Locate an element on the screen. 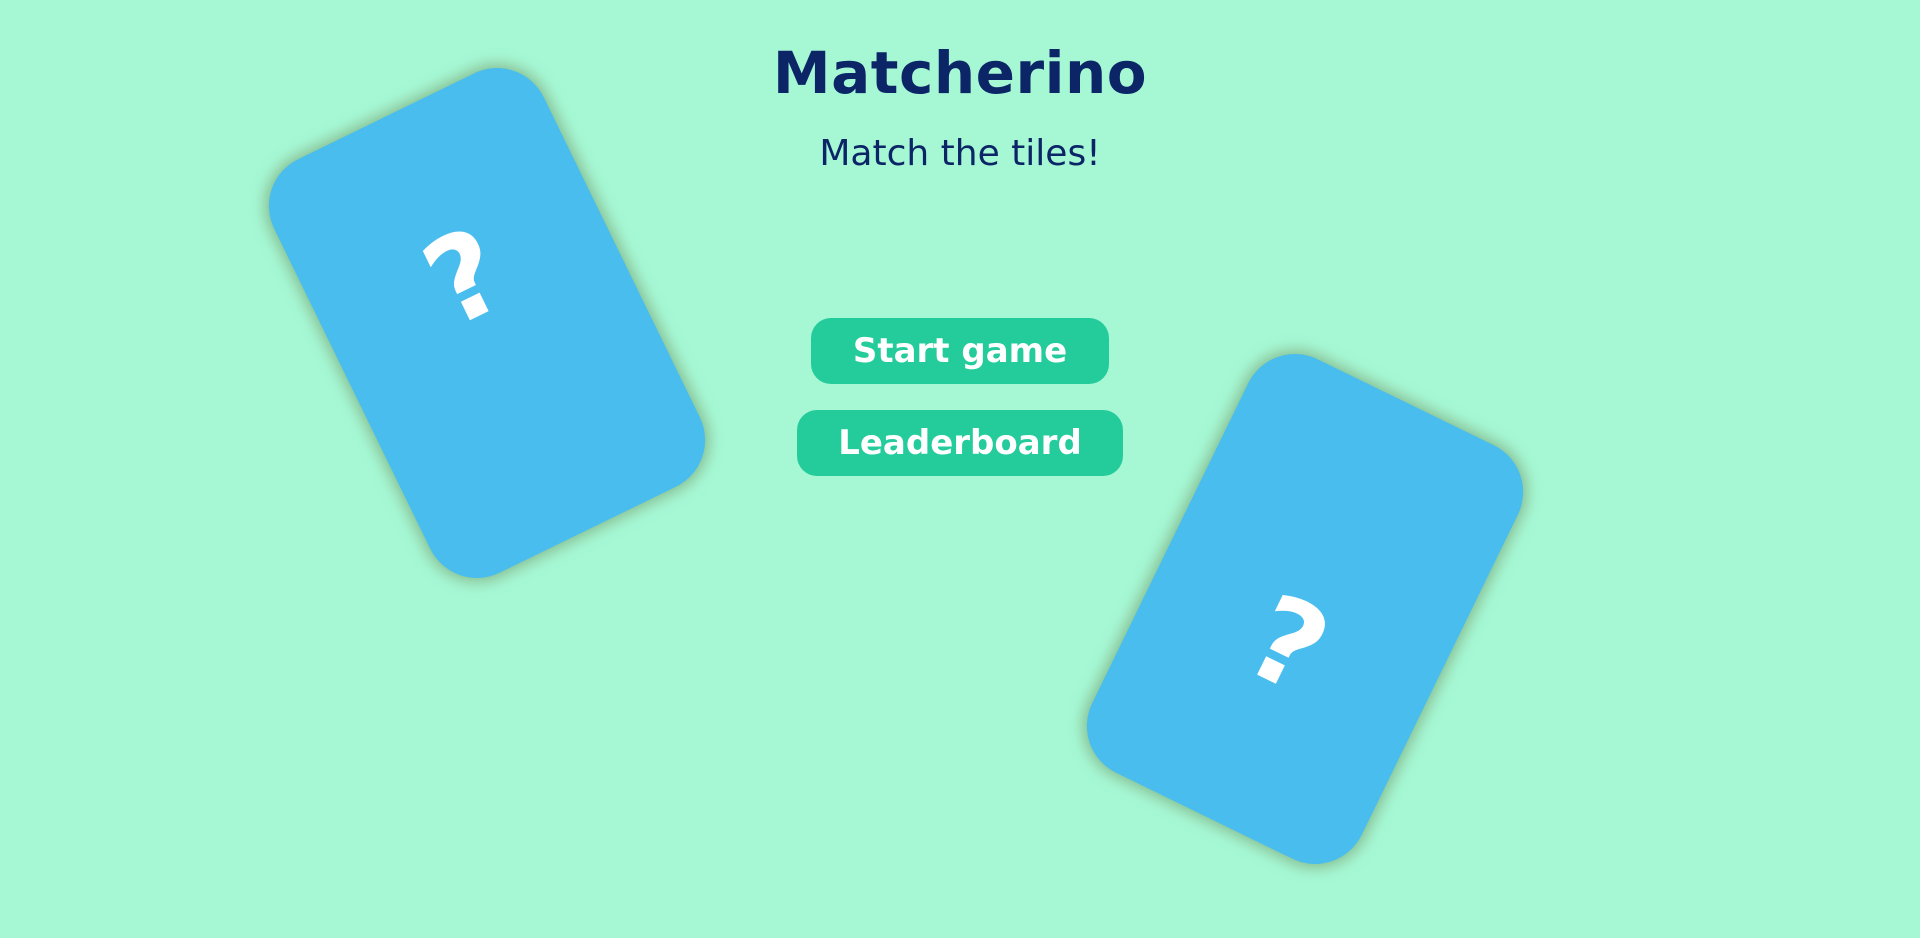 The width and height of the screenshot is (1920, 938). leaderboard-button: Leaderboard is located at coordinates (960, 443).